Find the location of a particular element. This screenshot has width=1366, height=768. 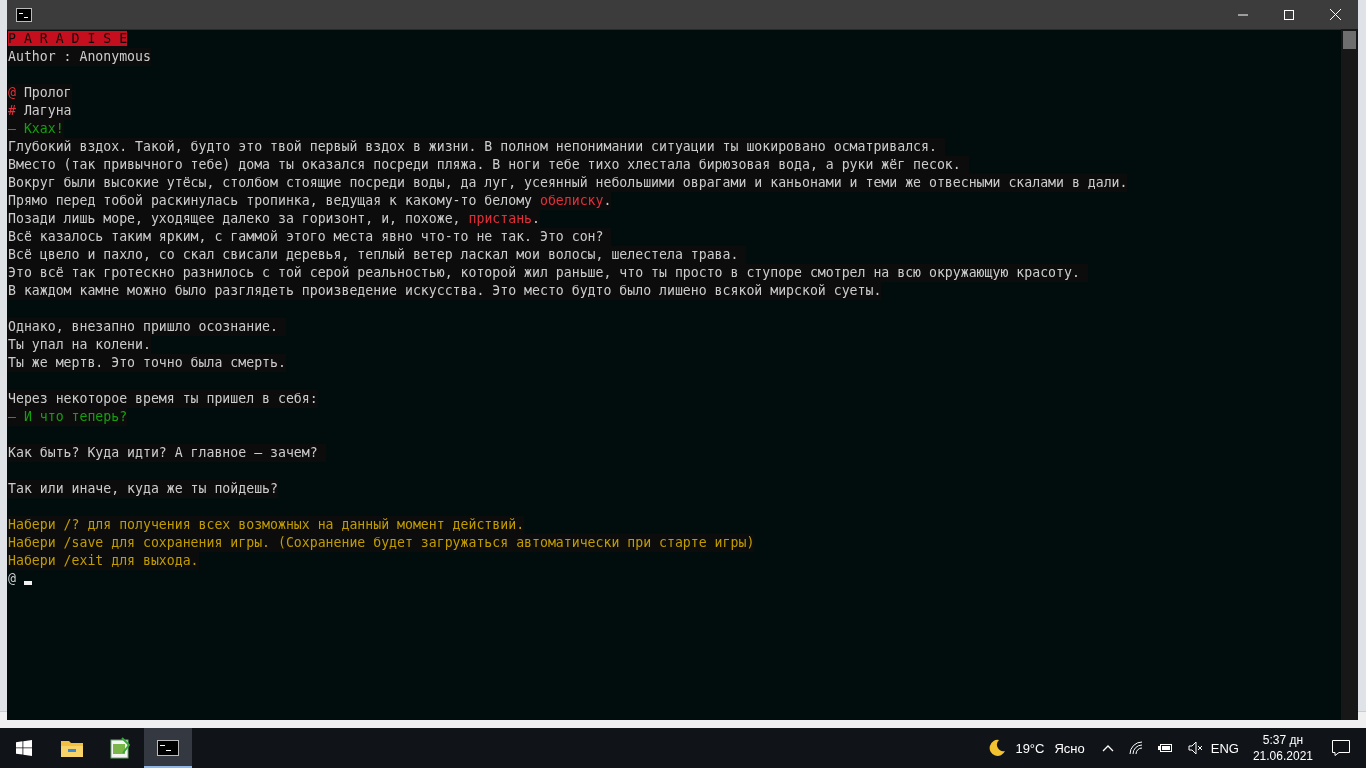

weather-temperature: 19°C is located at coordinates (1030, 748).